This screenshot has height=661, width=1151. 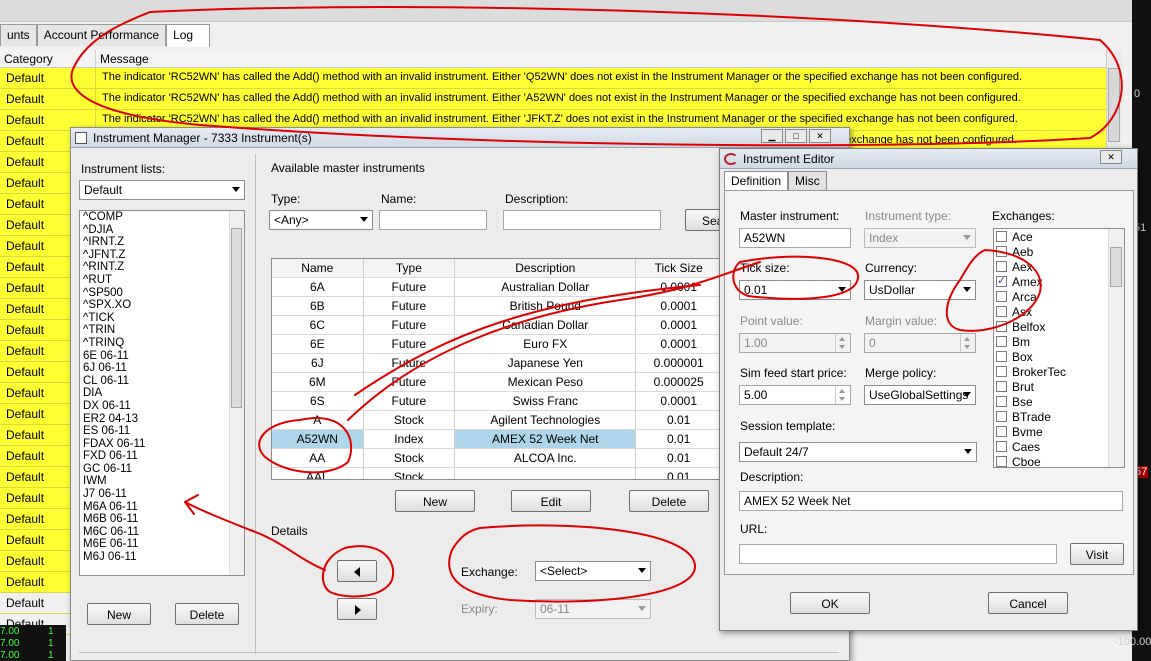 What do you see at coordinates (162, 242) in the screenshot?
I see `list-item: ^IRNT.Z` at bounding box center [162, 242].